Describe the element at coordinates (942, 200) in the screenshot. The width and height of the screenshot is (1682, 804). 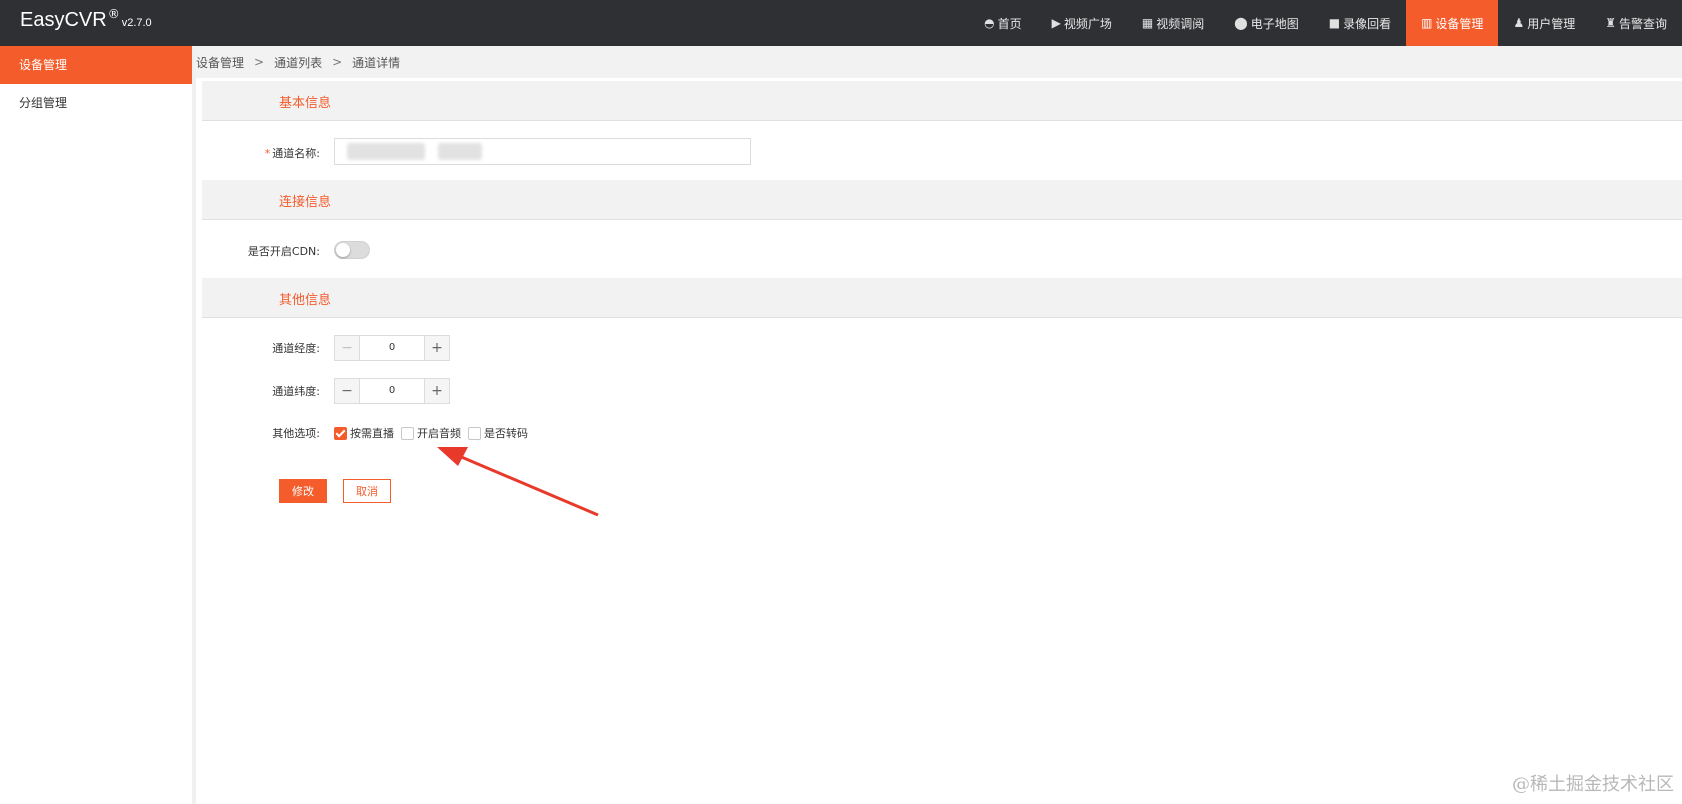
I see `section-connection-info: 连接信息` at that location.